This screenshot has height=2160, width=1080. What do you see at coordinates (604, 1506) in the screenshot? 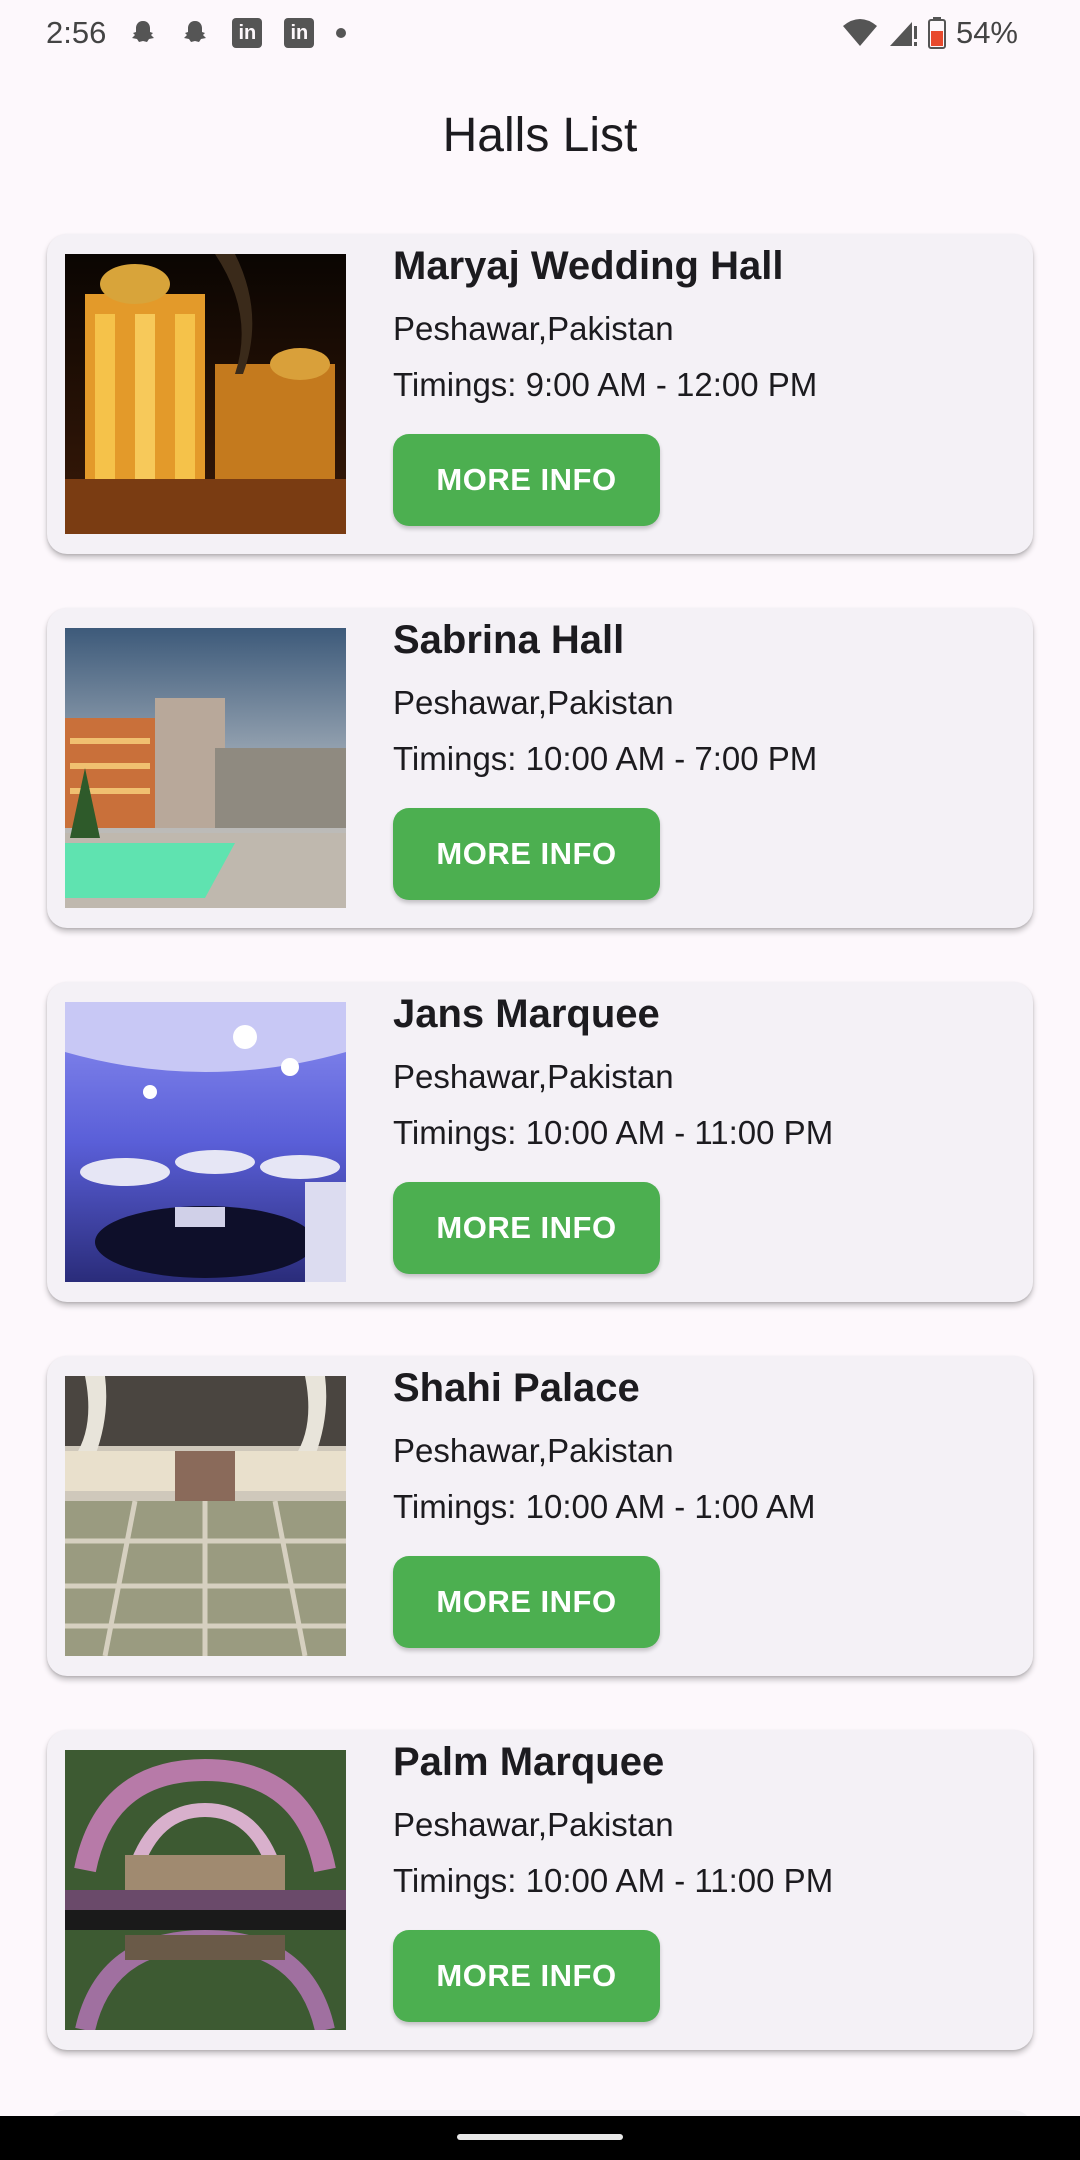
I see `hall-timings: Timings: 10:00 AM - 1:00 AM` at bounding box center [604, 1506].